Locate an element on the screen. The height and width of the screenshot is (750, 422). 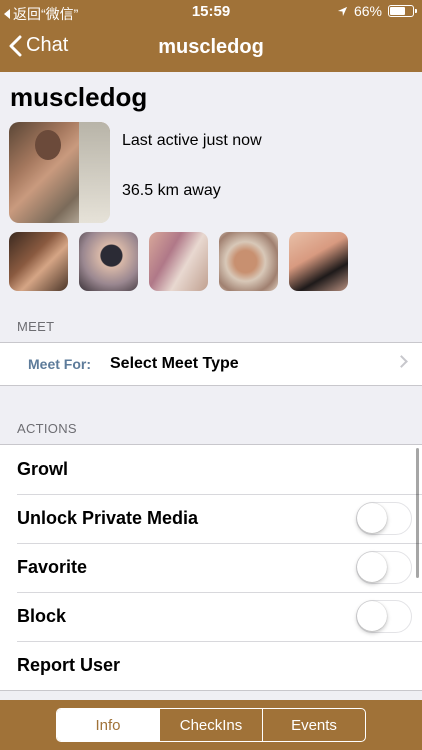
unlock-private-media-row: Unlock Private Media is located at coordinates (211, 518).